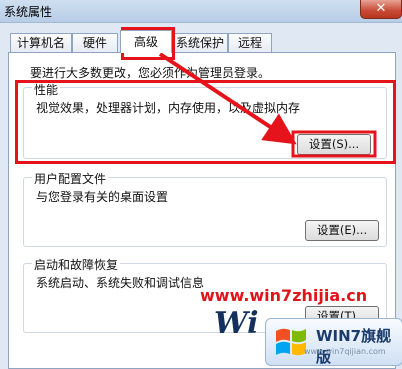 The width and height of the screenshot is (402, 369). I want to click on settings-button-highlight, so click(334, 144).